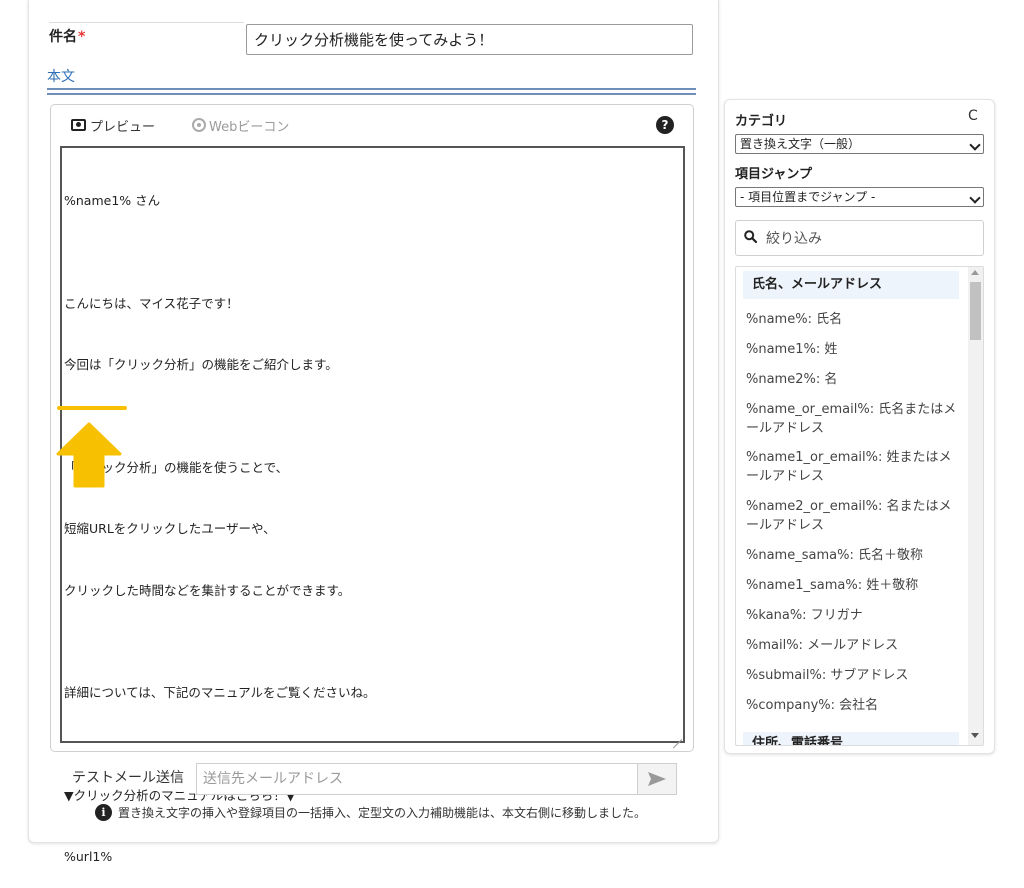 The width and height of the screenshot is (1024, 888). I want to click on scroll-down-icon, so click(975, 735).